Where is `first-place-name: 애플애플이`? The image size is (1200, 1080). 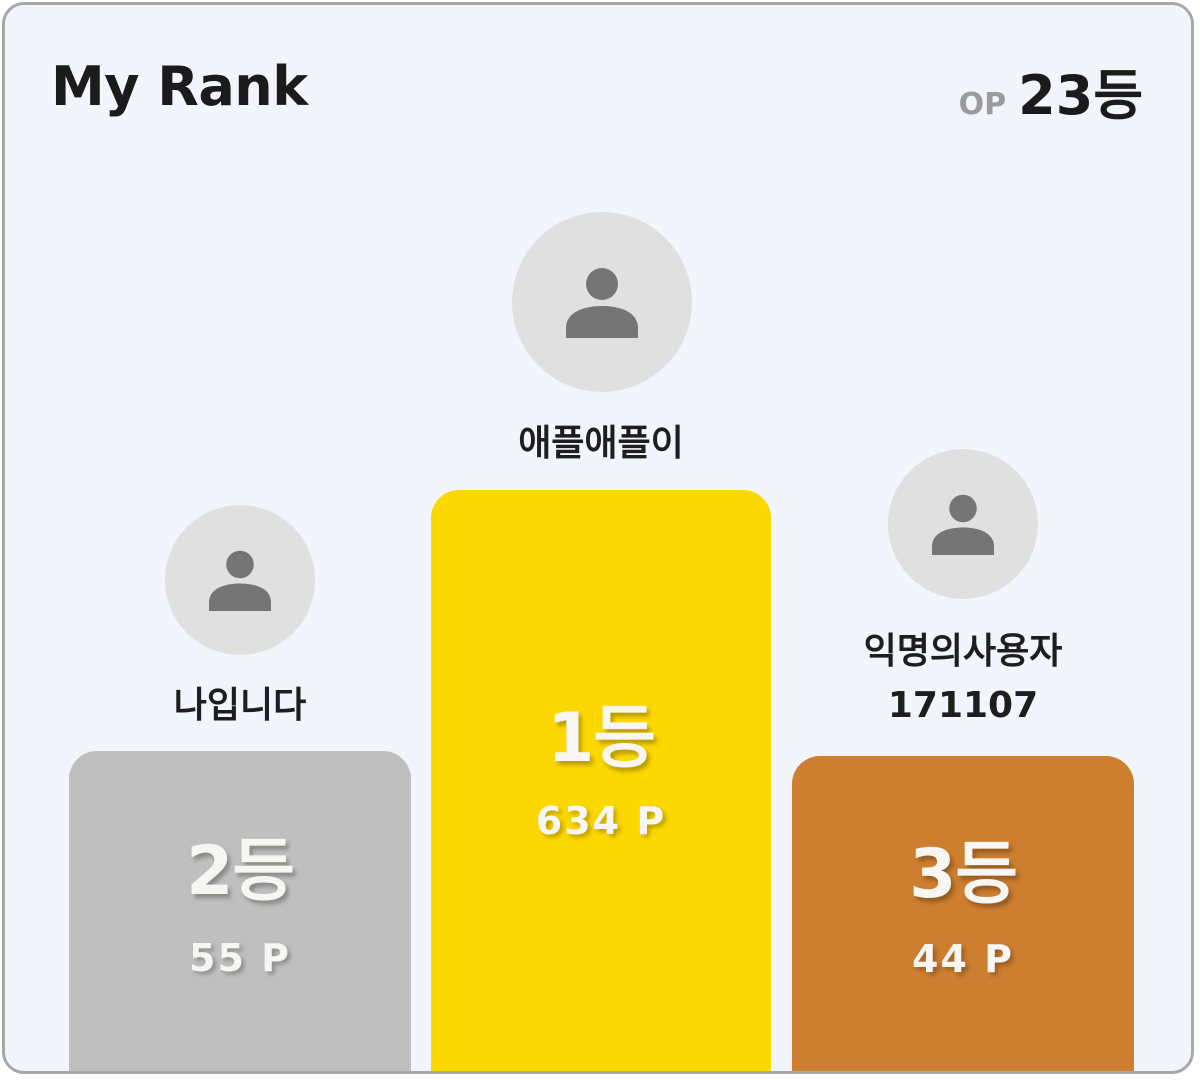
first-place-name: 애플애플이 is located at coordinates (601, 443).